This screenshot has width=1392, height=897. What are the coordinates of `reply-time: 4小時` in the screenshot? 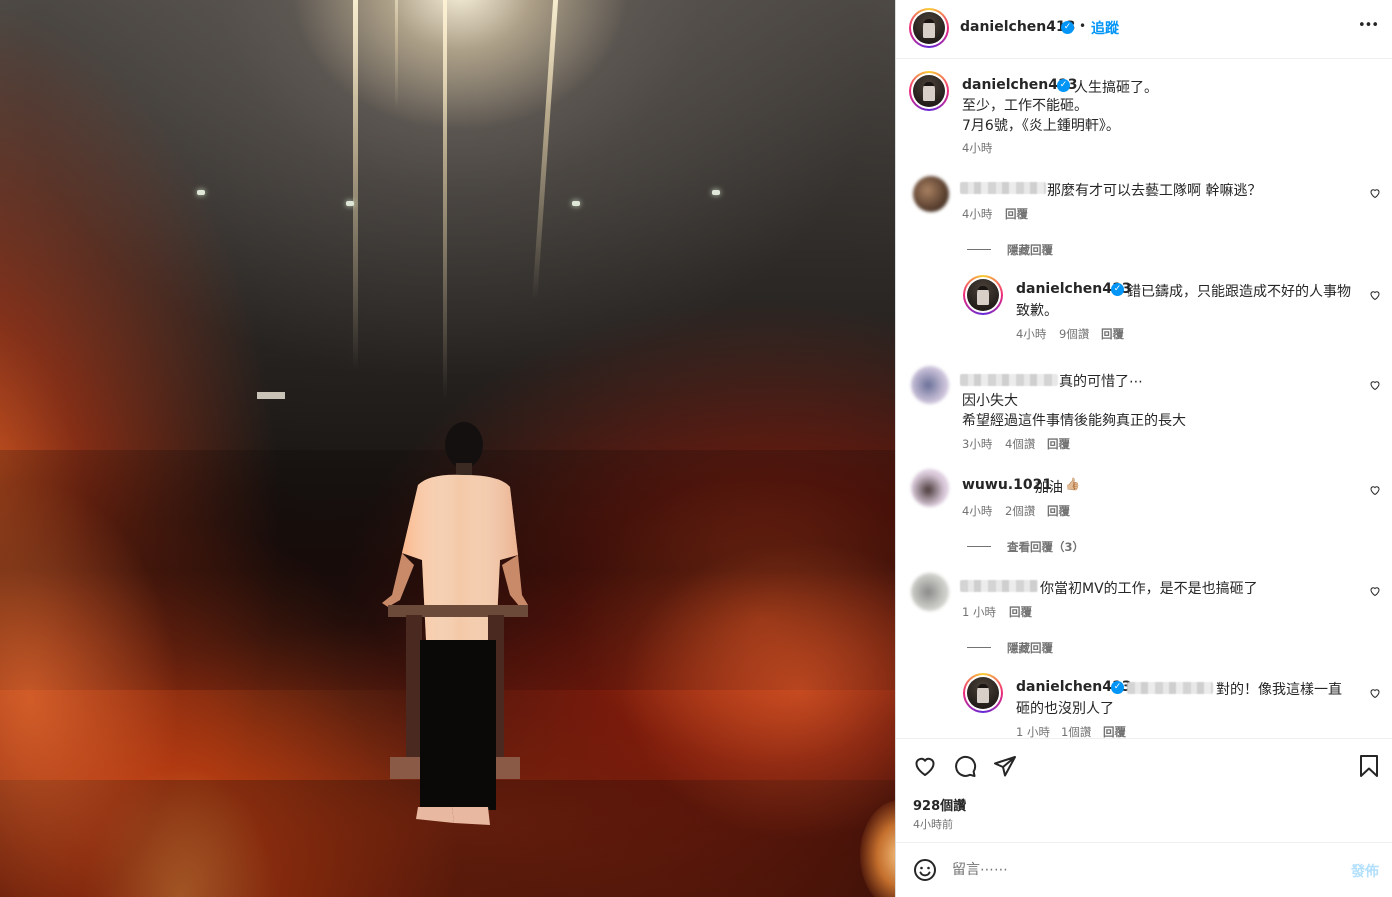 It's located at (1031, 334).